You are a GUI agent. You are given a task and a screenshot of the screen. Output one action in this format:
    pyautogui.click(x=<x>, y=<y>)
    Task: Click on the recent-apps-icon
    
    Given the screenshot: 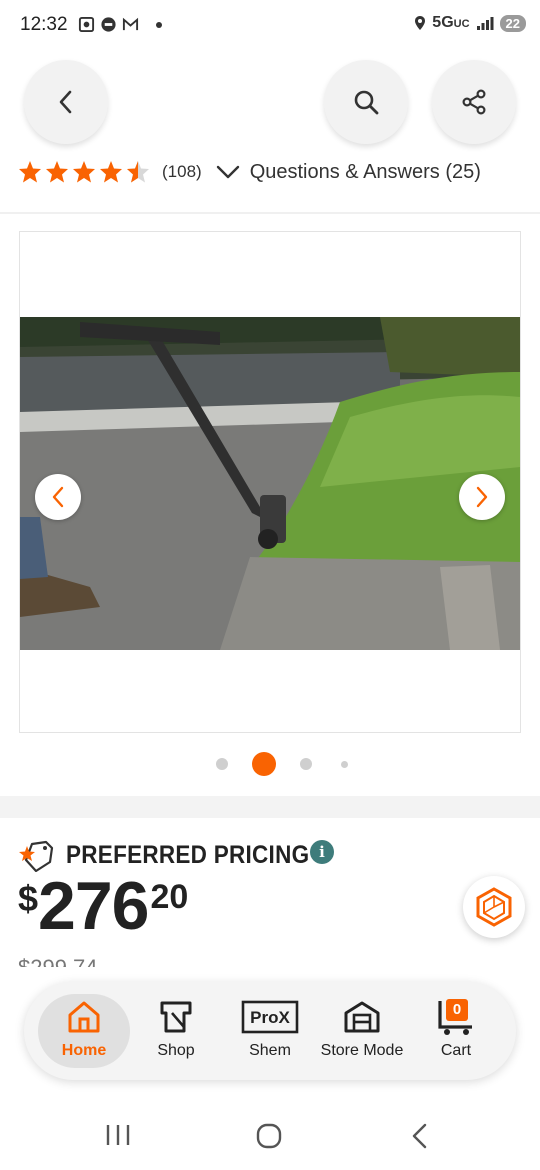 What is the action you would take?
    pyautogui.click(x=118, y=1135)
    